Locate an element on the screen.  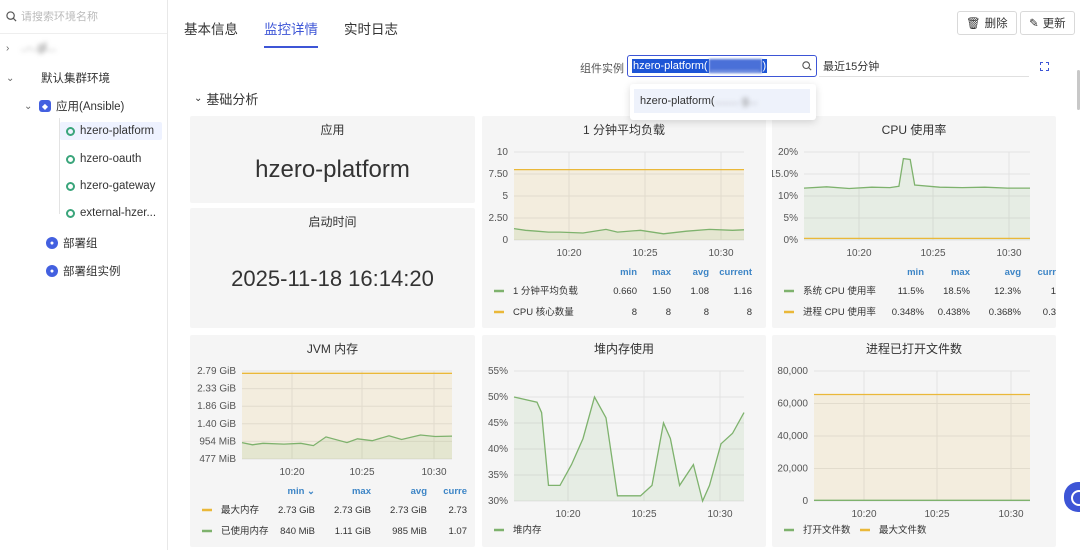
tree-env-label: 默认集群环境 is located at coordinates (75, 79).